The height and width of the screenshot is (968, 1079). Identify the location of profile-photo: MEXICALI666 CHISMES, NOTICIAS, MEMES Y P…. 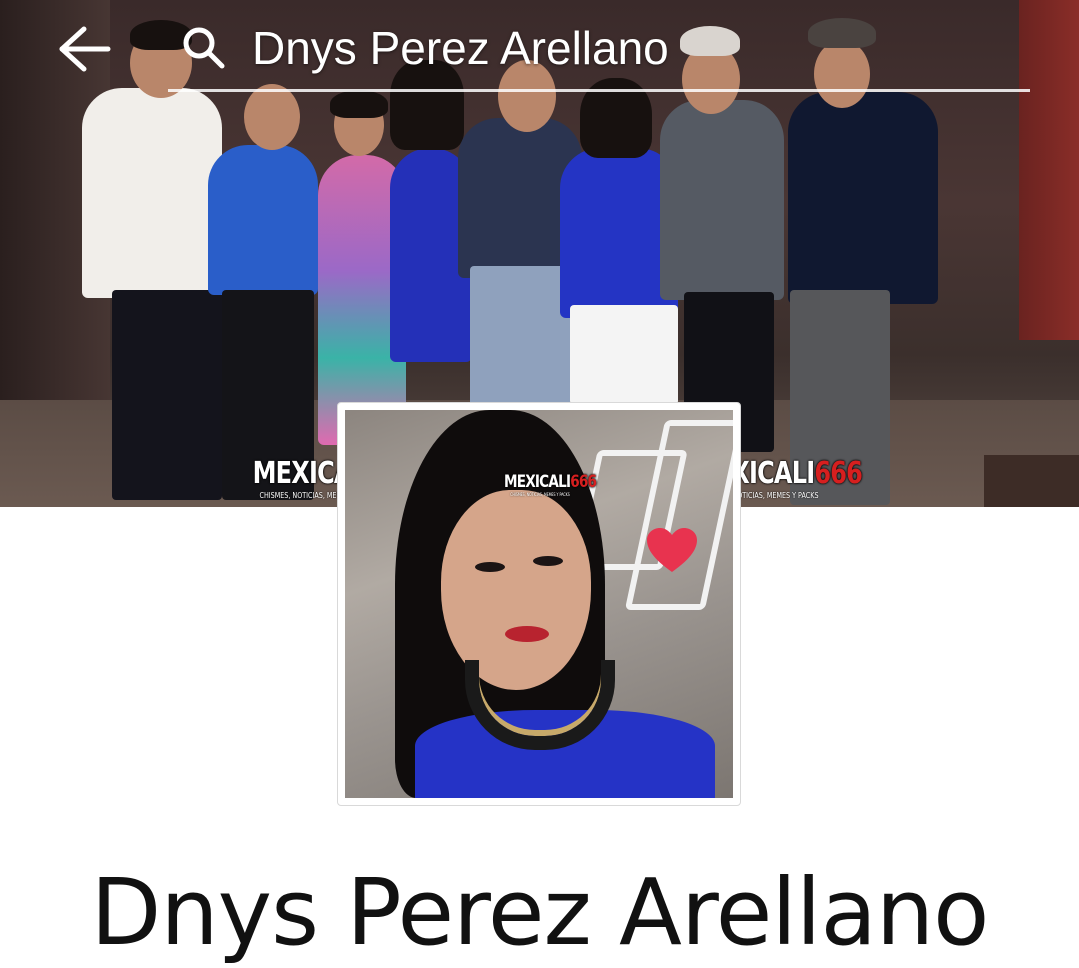
(539, 604).